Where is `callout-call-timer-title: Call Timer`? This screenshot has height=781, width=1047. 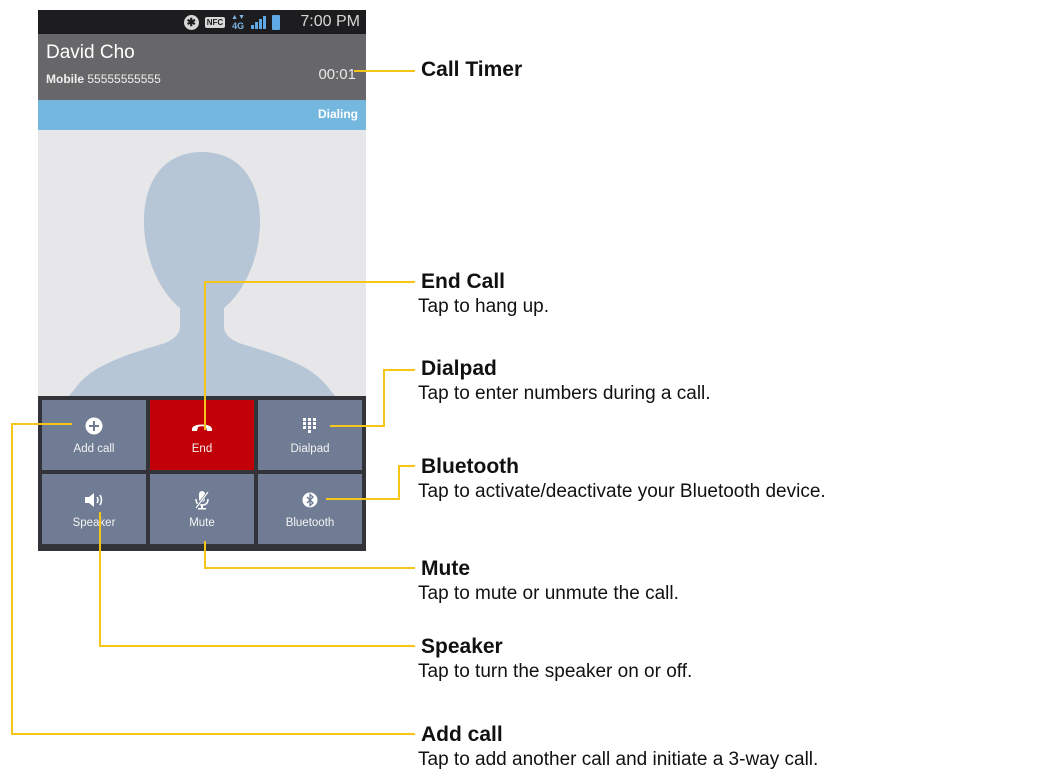
callout-call-timer-title: Call Timer is located at coordinates (472, 69).